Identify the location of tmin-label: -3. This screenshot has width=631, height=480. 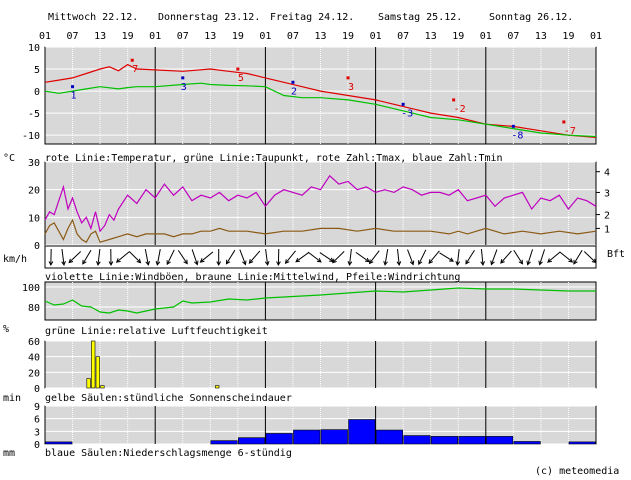
(407, 113).